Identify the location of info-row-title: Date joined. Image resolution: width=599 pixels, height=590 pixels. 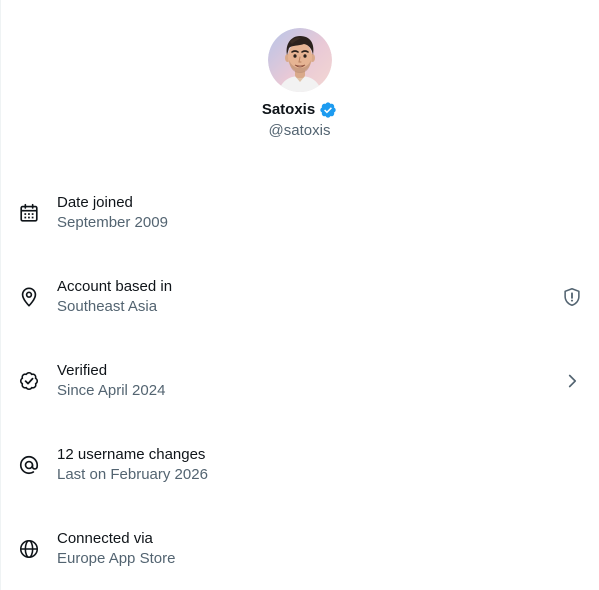
(95, 202).